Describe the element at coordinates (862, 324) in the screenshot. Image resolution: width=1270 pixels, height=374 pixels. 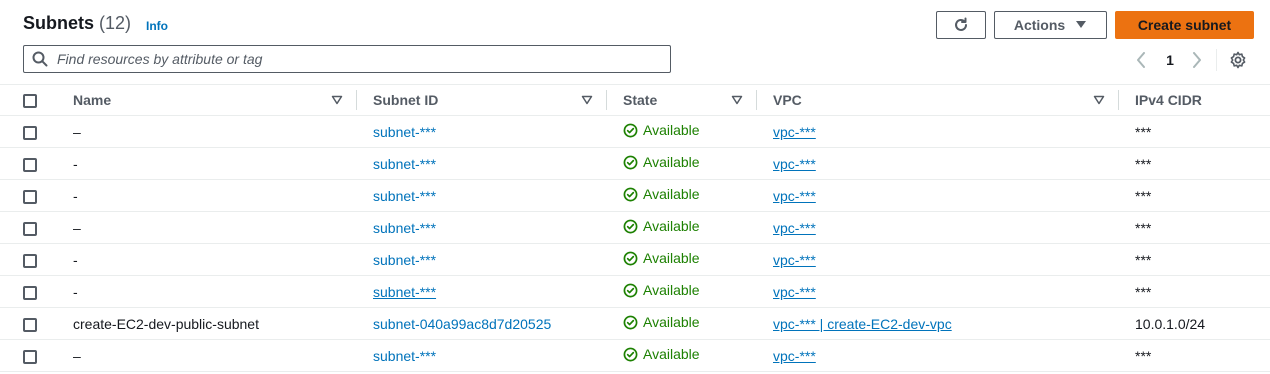
I see `vpc-link: vpc-*** | create-EC2-dev-vpc` at that location.